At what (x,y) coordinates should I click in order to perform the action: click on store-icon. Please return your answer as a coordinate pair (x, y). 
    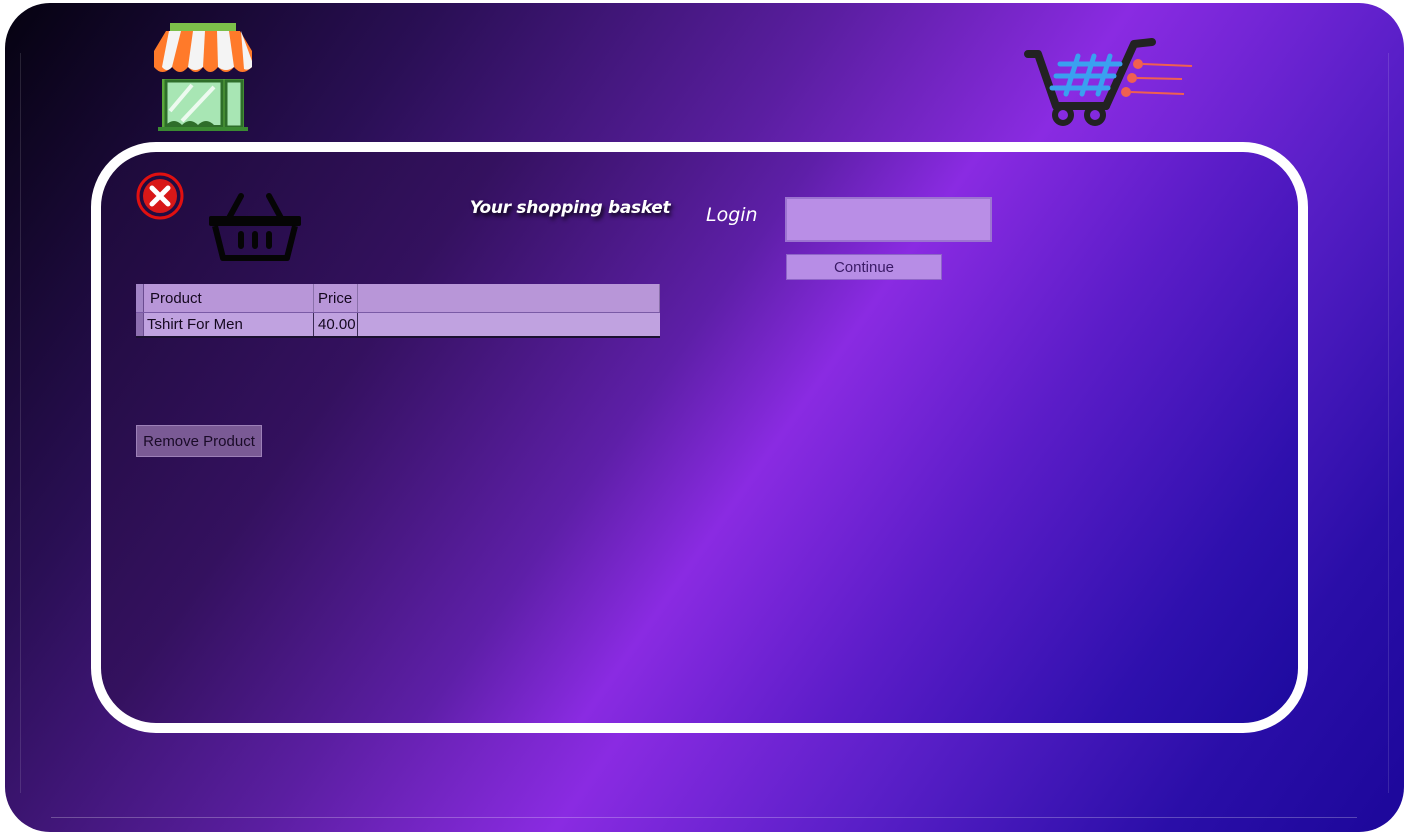
    Looking at the image, I should click on (203, 77).